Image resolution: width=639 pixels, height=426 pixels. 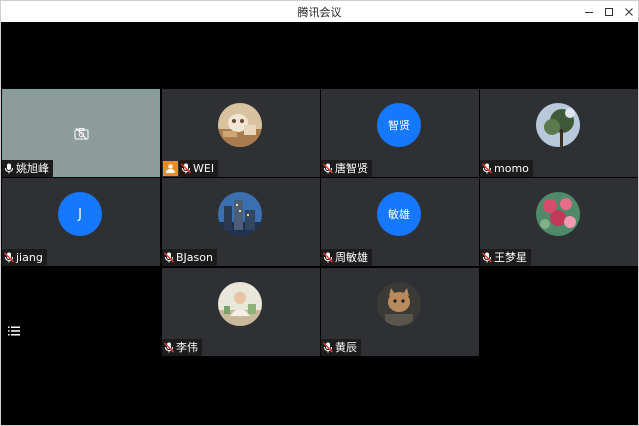 I want to click on maximize-icon, so click(x=609, y=11).